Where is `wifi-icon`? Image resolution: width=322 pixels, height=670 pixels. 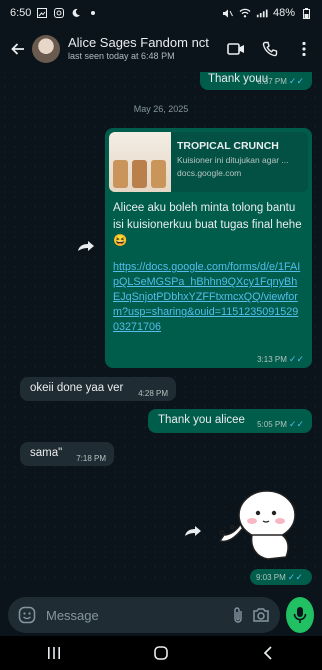
wifi-icon is located at coordinates (245, 13).